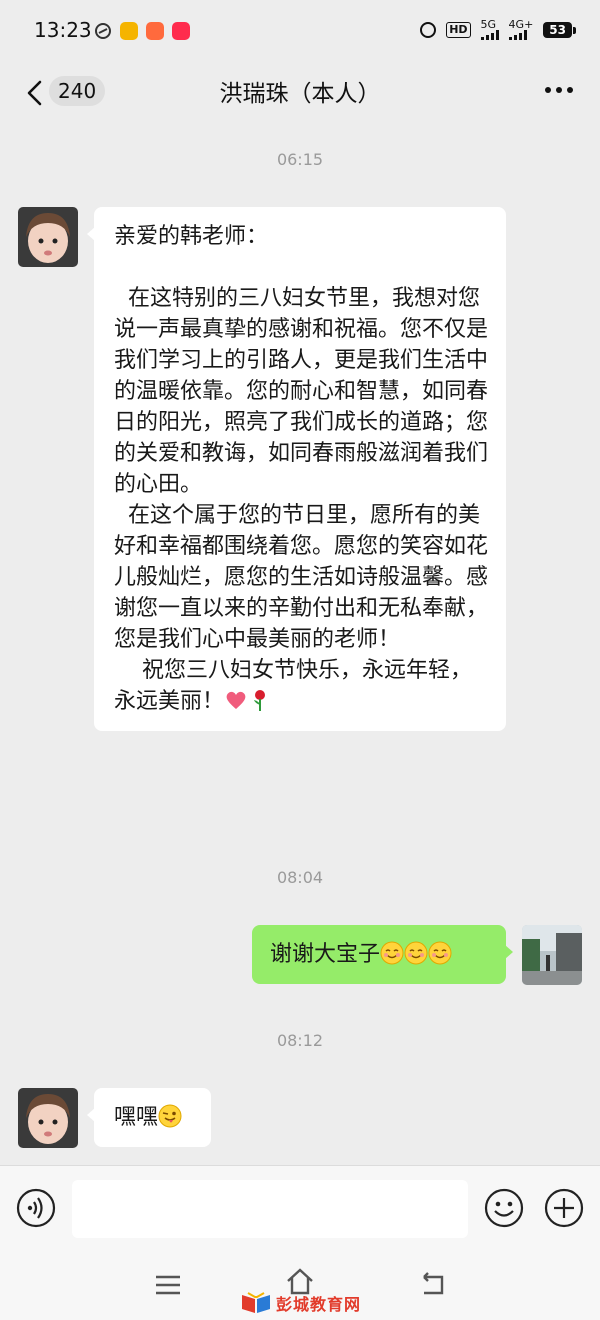  I want to click on message-timestamp: 06:15, so click(300, 159).